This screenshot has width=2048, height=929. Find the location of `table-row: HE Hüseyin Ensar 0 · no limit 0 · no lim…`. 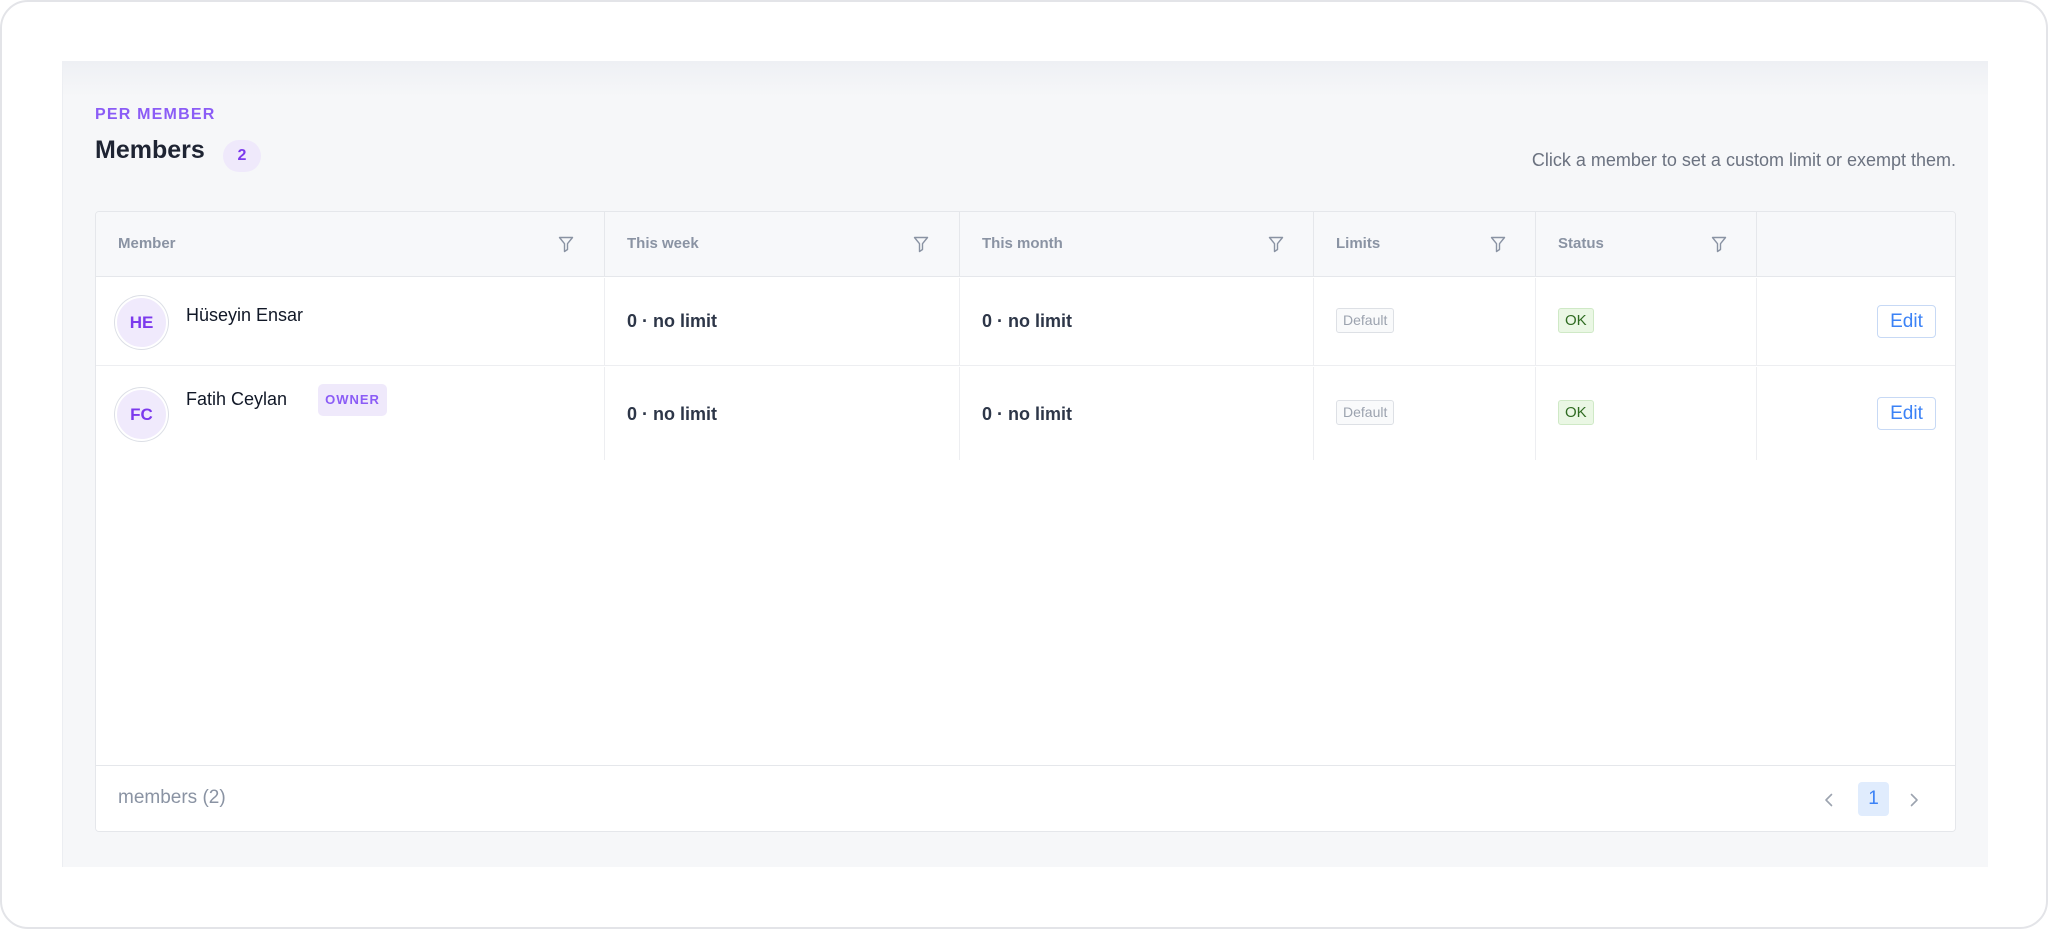

table-row: HE Hüseyin Ensar 0 · no limit 0 · no lim… is located at coordinates (1025, 322).